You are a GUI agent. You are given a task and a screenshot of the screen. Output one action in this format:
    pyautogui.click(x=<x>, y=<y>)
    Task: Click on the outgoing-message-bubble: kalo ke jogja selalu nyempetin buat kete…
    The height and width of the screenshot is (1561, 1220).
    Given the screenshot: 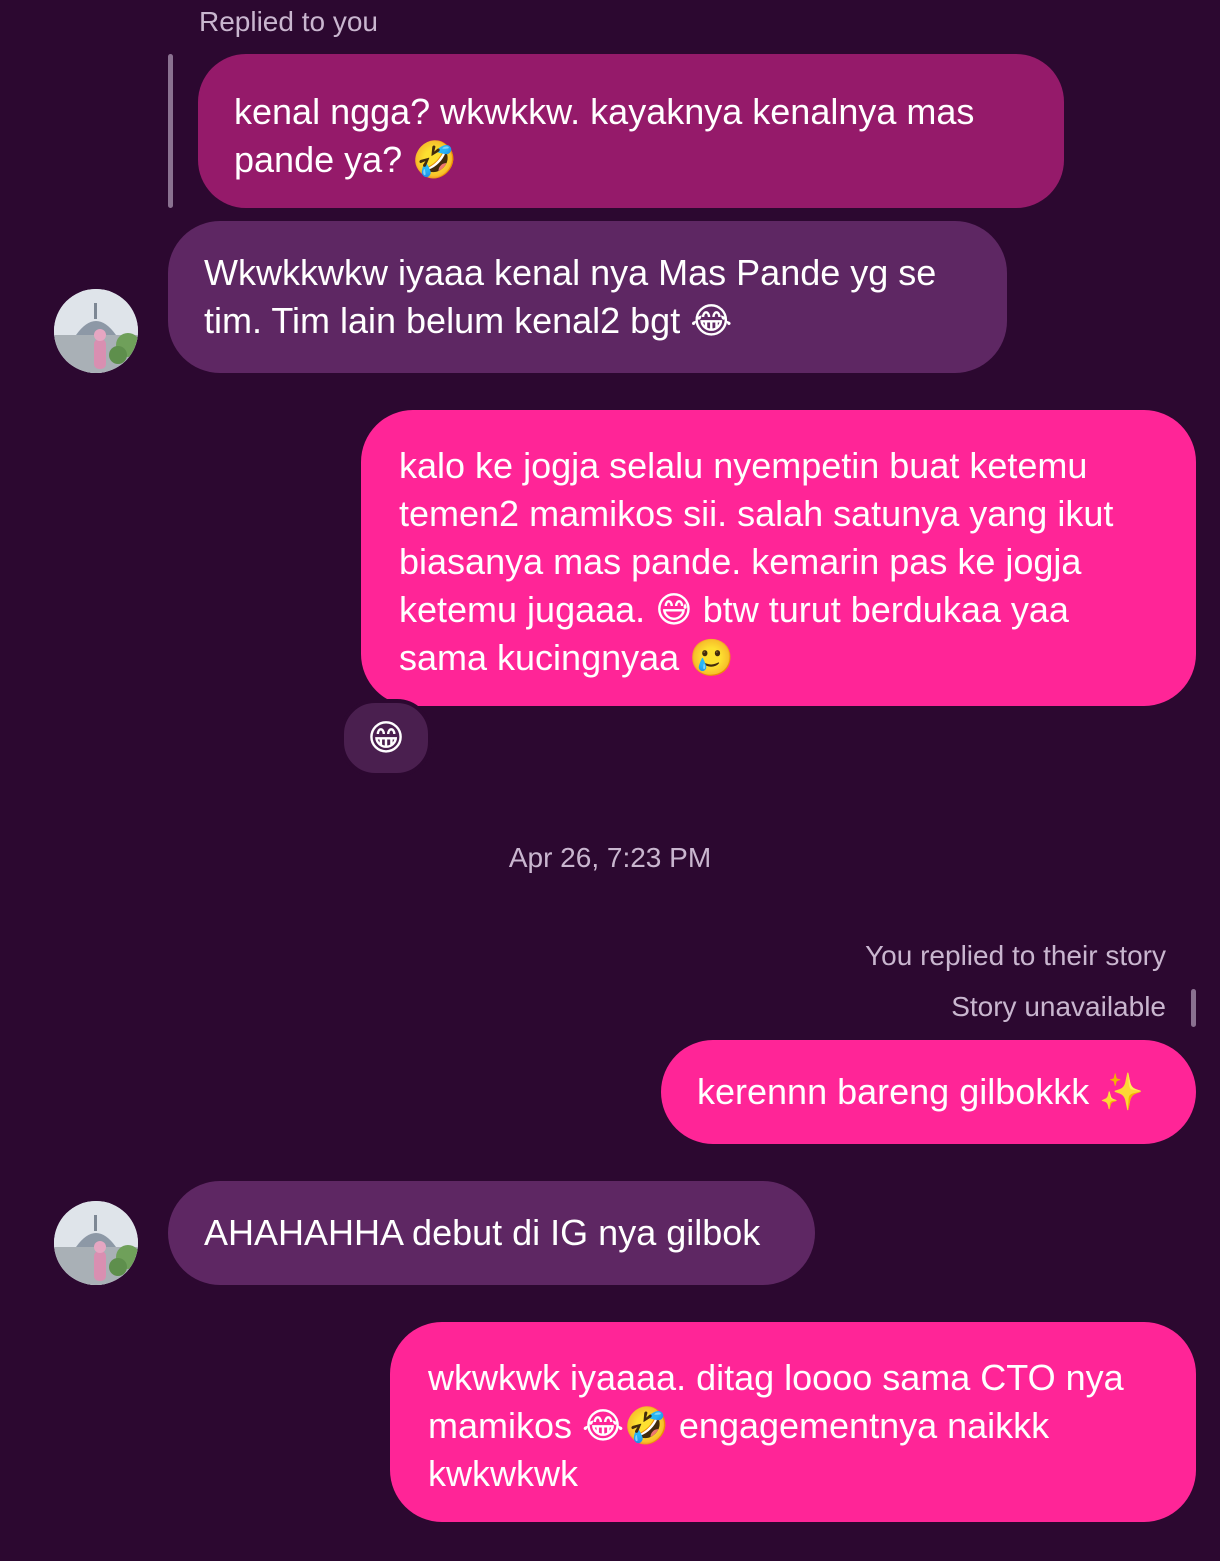 What is the action you would take?
    pyautogui.click(x=778, y=558)
    